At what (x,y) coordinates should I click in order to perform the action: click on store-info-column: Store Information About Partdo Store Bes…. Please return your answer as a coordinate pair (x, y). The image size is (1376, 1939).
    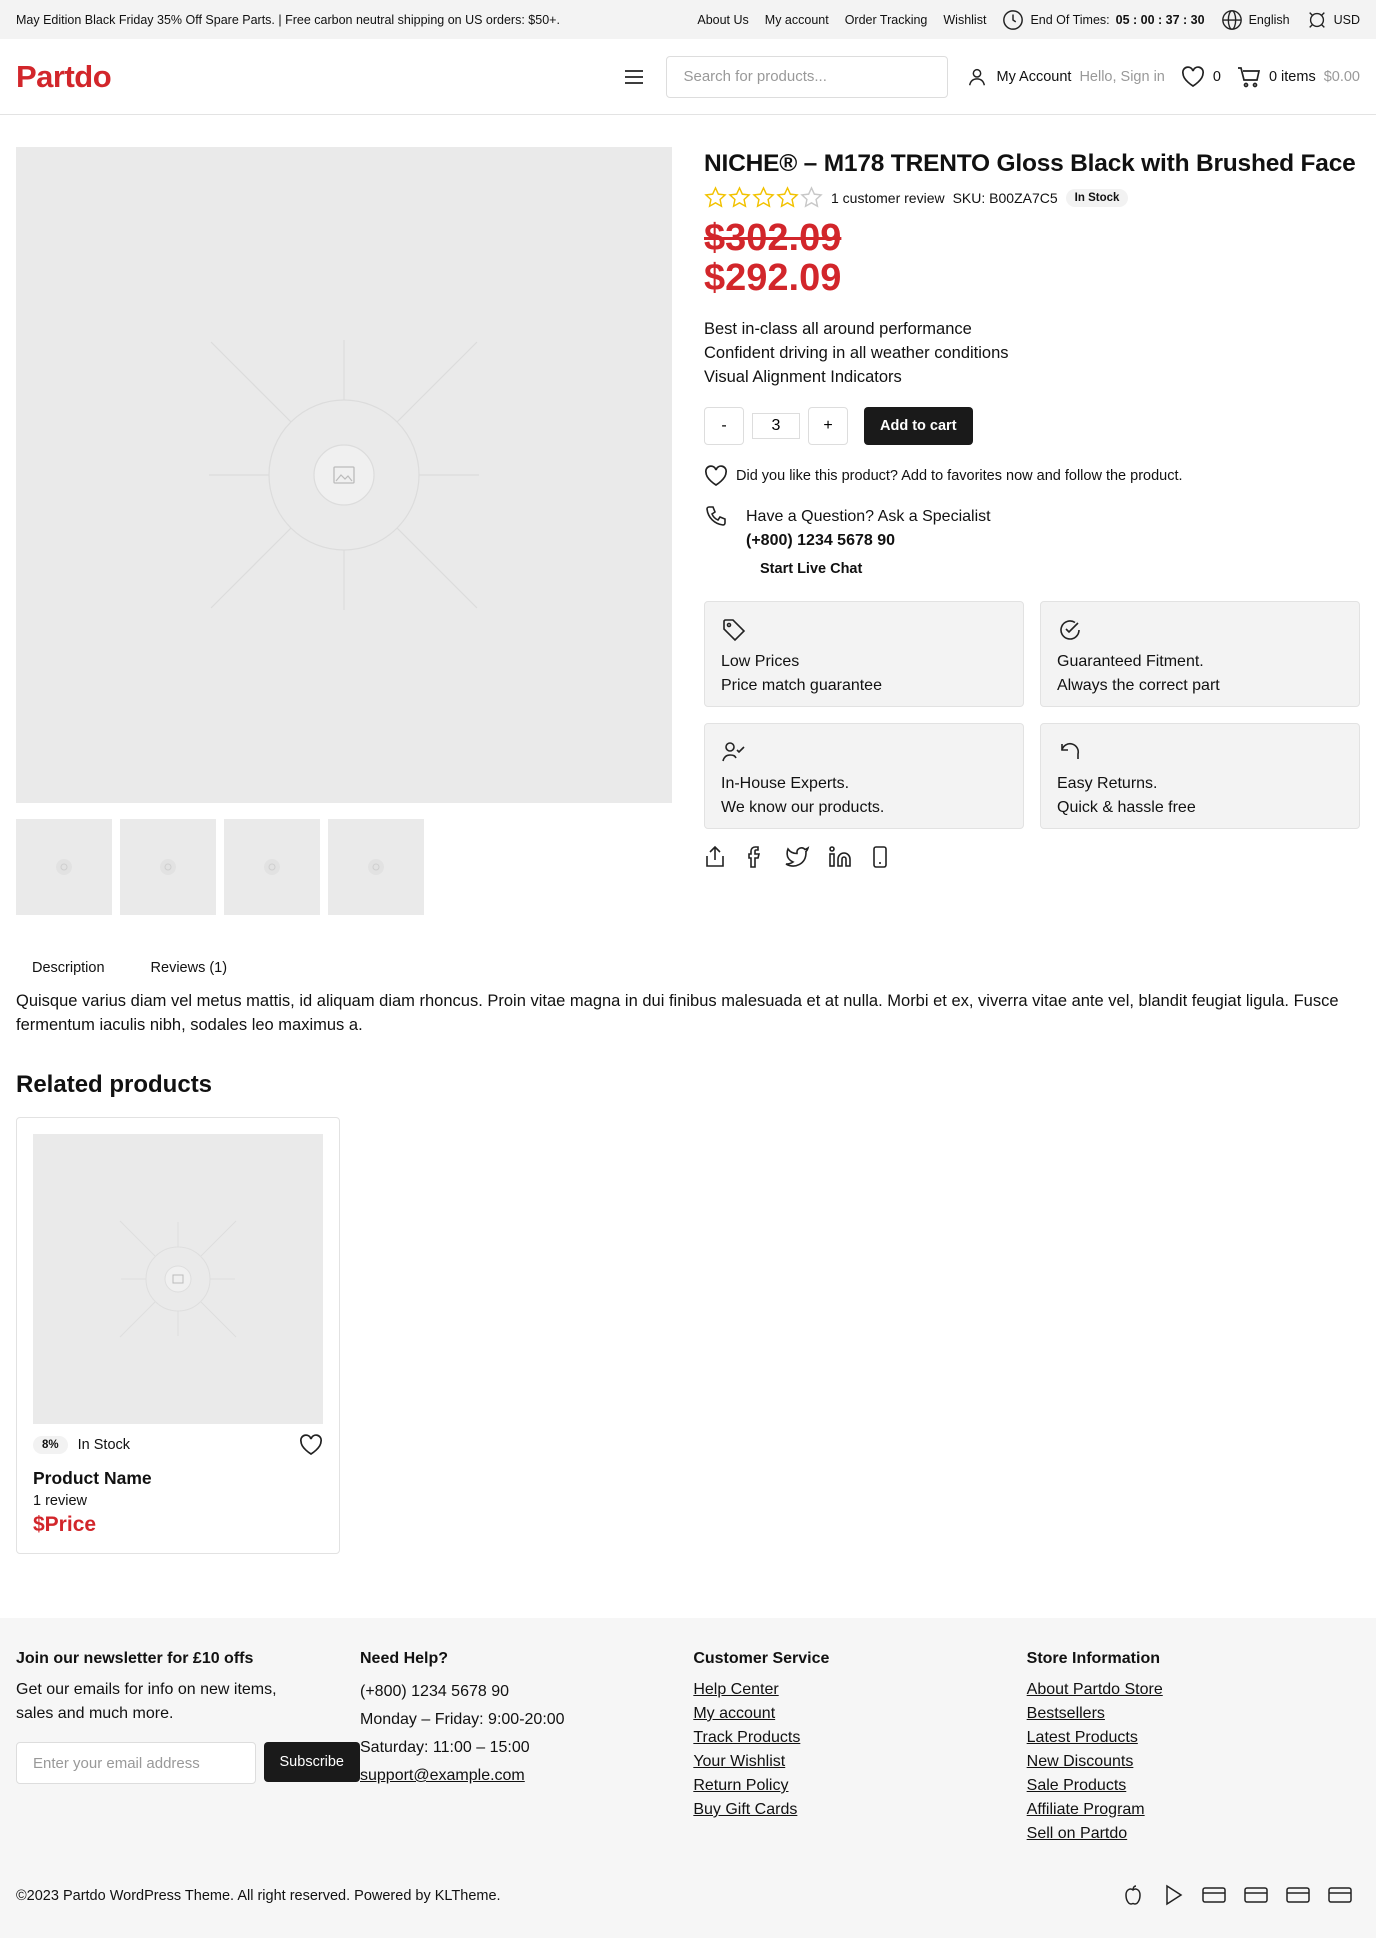
    Looking at the image, I should click on (1193, 1748).